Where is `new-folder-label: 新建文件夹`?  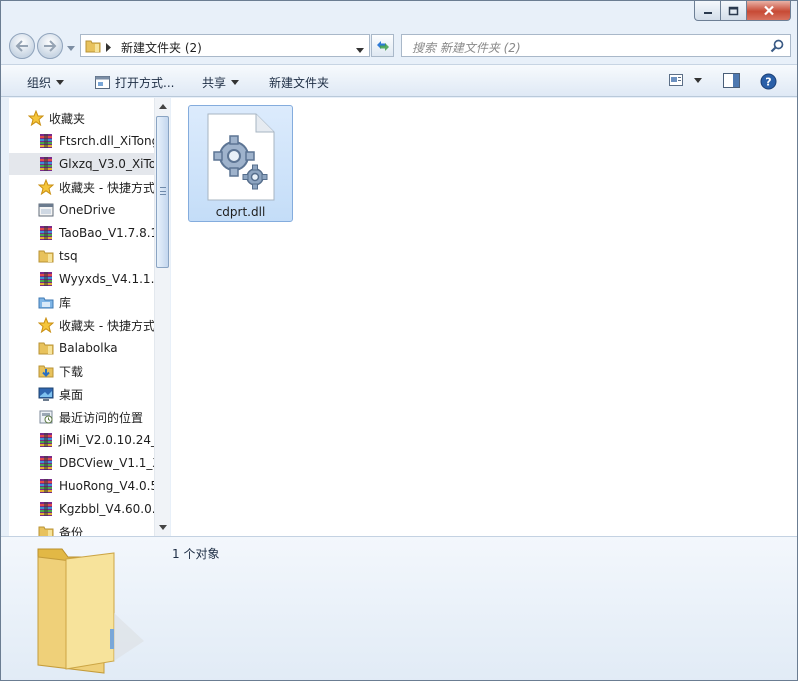 new-folder-label: 新建文件夹 is located at coordinates (299, 83).